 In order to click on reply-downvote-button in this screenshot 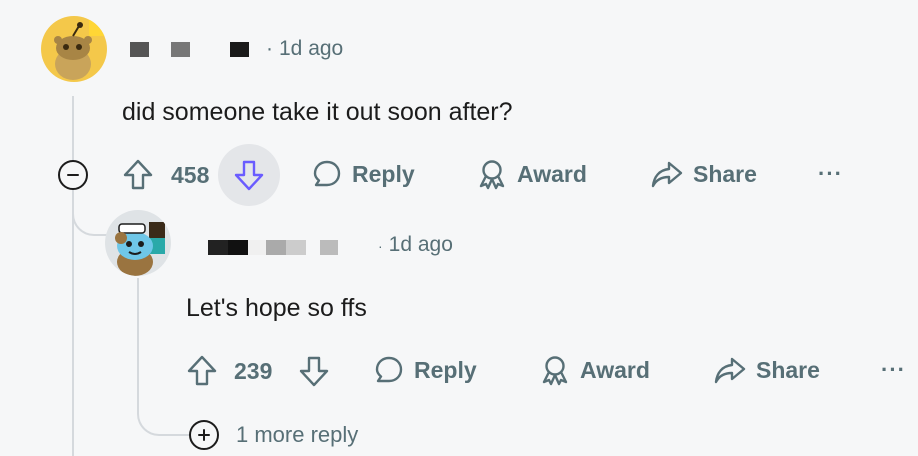, I will do `click(314, 371)`.